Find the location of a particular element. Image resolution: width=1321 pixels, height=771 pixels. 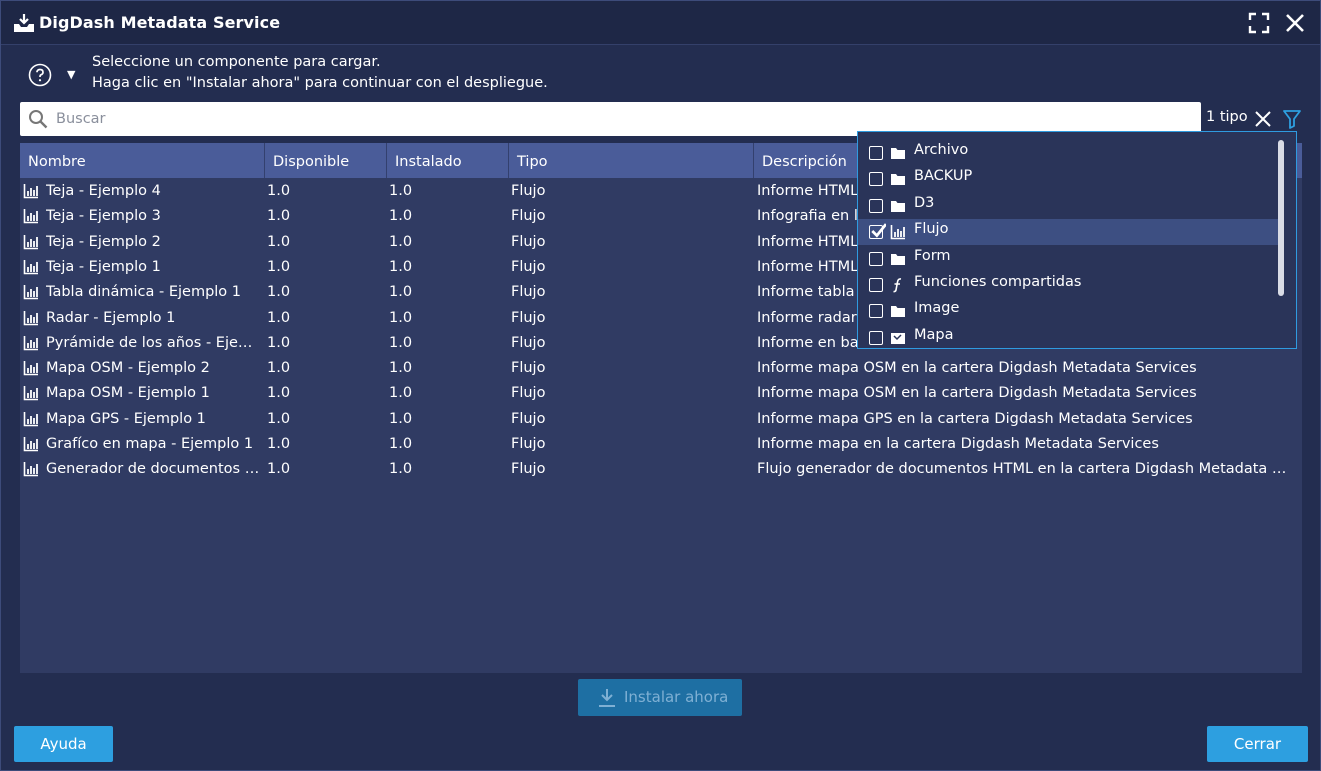

cell-nombre: Mapa OSM - Ejemplo 2 is located at coordinates (128, 368).